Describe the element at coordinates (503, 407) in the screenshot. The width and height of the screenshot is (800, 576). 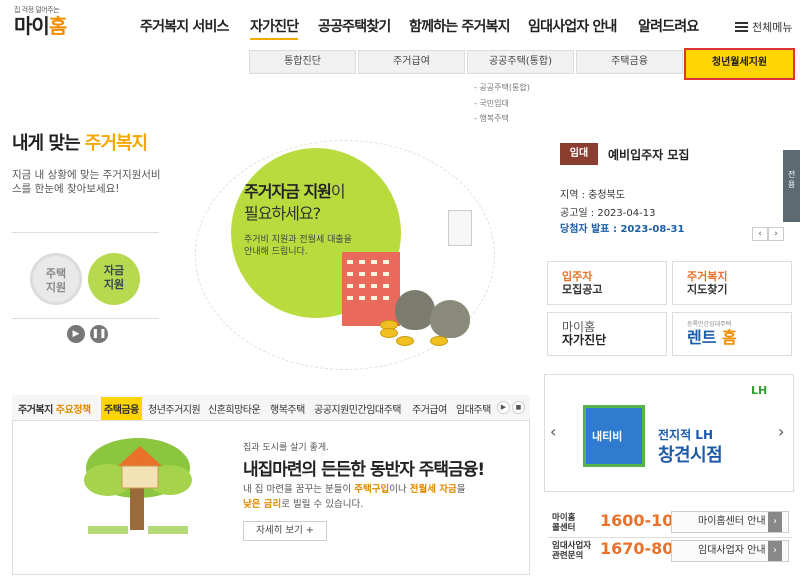
I see `policy-next-icon: ▶` at that location.